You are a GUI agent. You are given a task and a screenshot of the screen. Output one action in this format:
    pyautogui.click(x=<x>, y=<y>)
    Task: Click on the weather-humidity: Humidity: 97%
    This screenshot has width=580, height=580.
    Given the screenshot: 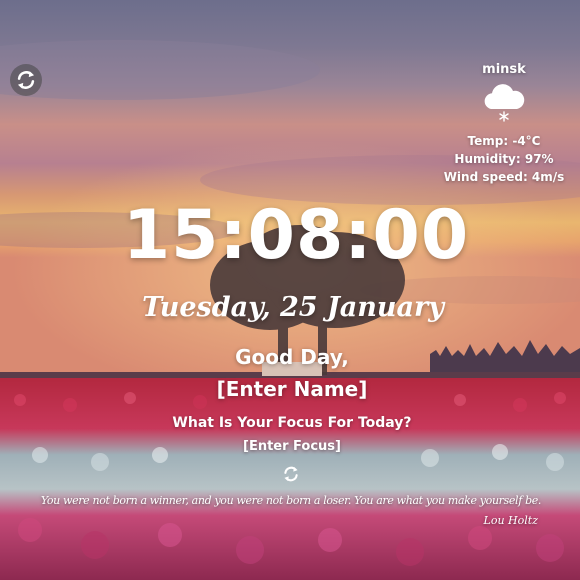 What is the action you would take?
    pyautogui.click(x=504, y=159)
    